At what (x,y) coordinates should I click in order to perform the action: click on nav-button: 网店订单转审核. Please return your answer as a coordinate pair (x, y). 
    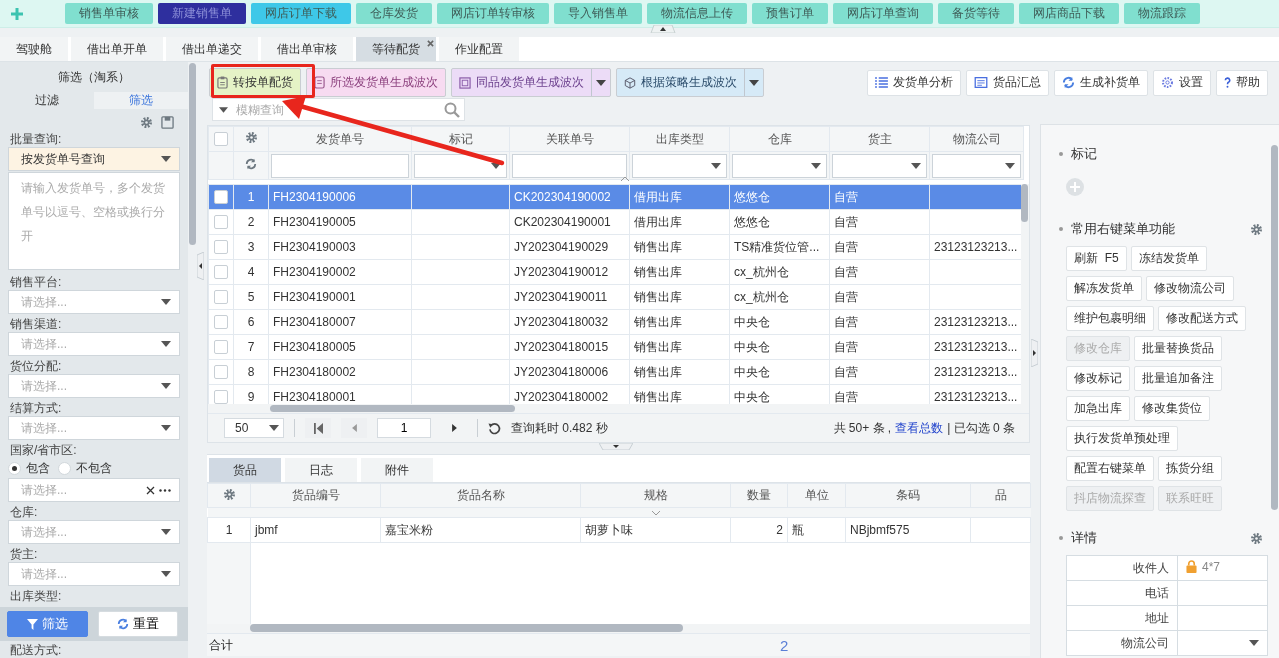
    Looking at the image, I should click on (493, 13).